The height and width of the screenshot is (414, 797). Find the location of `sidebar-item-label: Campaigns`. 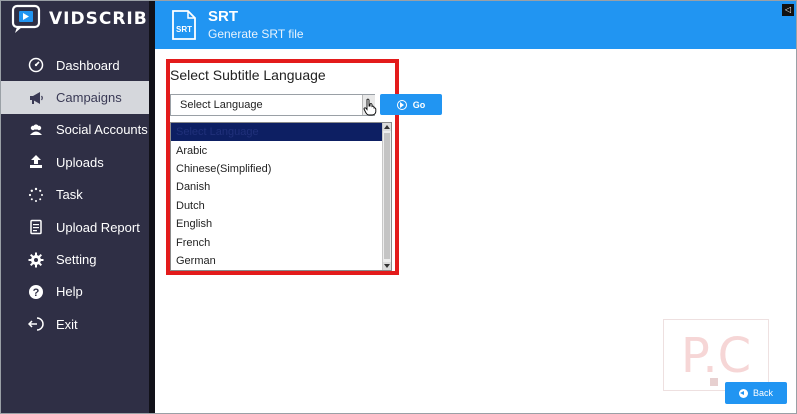

sidebar-item-label: Campaigns is located at coordinates (89, 98).